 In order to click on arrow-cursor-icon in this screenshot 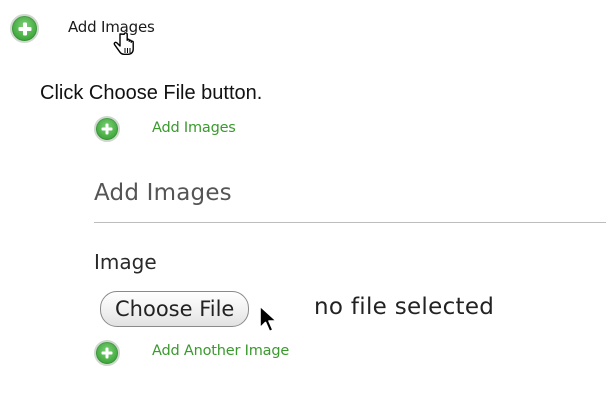, I will do `click(268, 319)`.